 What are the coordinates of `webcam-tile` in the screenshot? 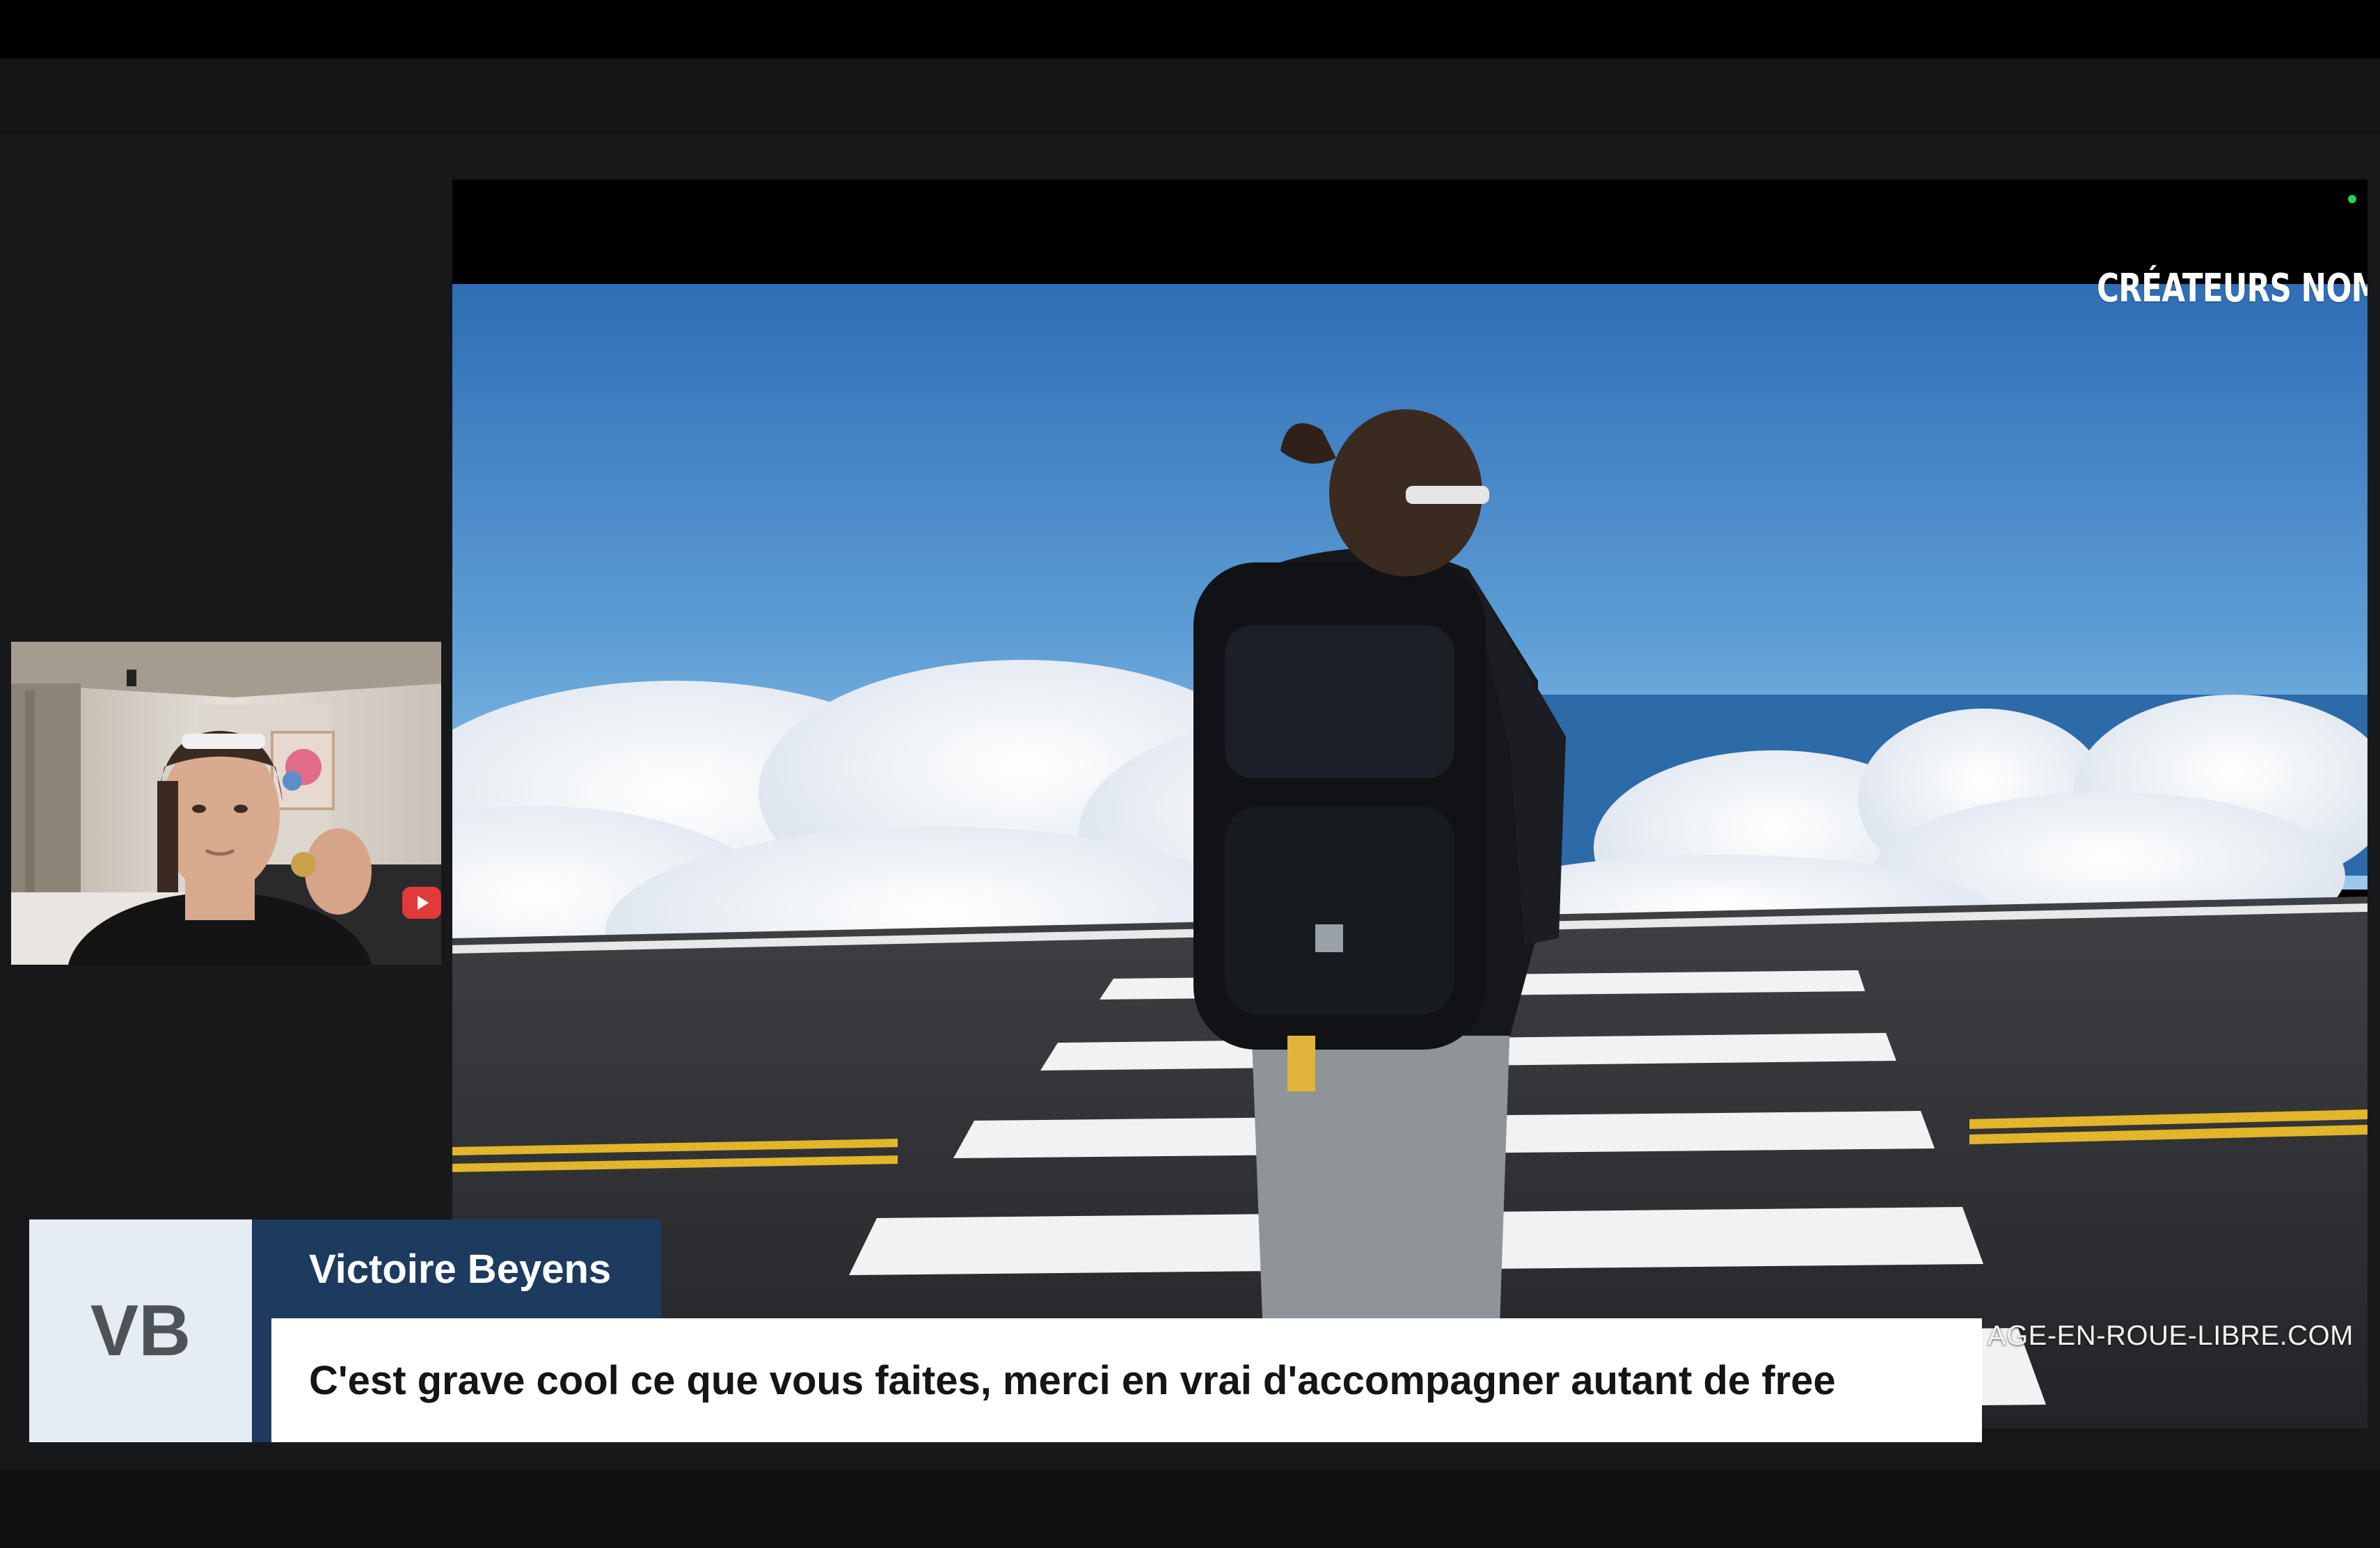 It's located at (226, 803).